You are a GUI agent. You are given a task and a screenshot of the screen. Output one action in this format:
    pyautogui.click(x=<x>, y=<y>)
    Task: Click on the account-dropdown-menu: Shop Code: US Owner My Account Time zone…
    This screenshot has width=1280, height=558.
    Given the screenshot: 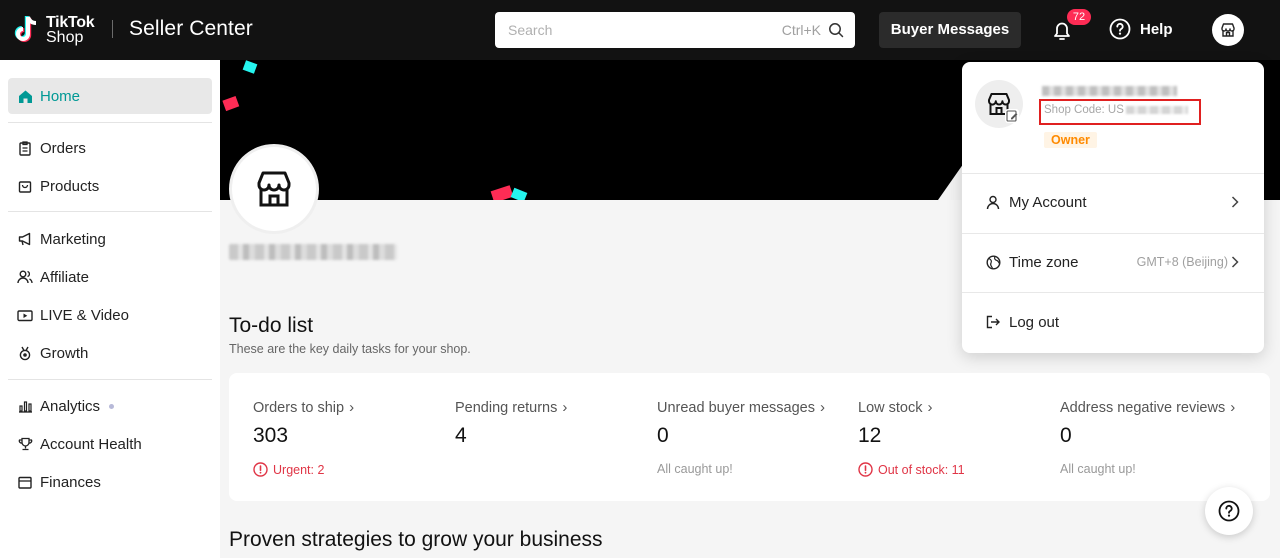 What is the action you would take?
    pyautogui.click(x=1113, y=207)
    